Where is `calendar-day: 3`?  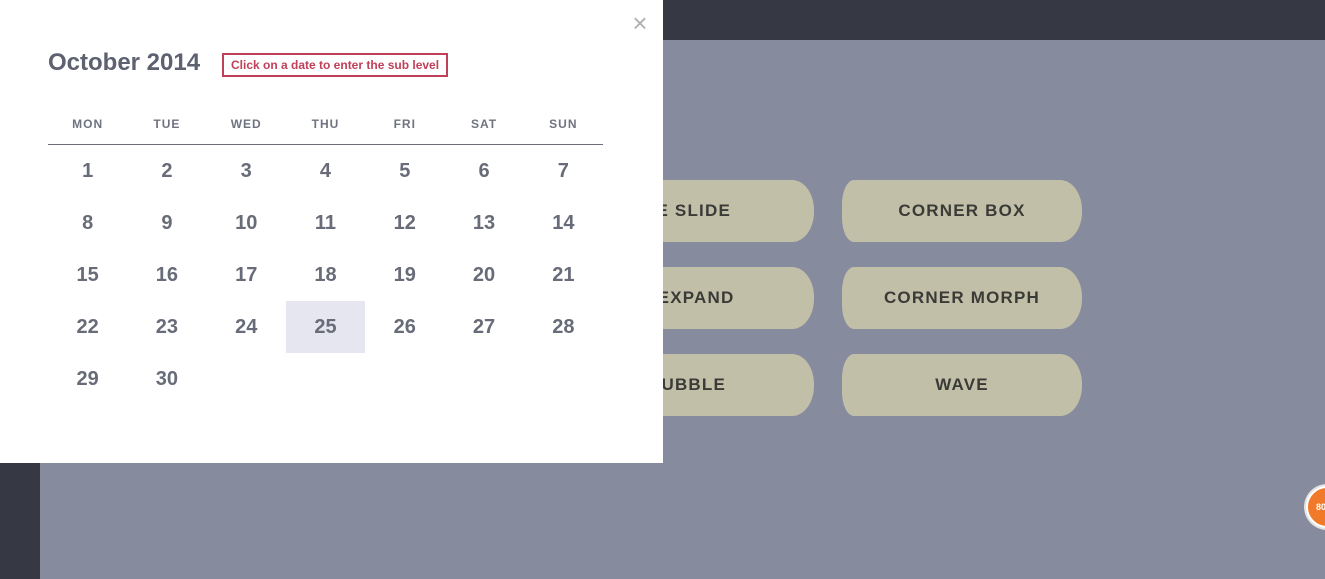 calendar-day: 3 is located at coordinates (246, 171).